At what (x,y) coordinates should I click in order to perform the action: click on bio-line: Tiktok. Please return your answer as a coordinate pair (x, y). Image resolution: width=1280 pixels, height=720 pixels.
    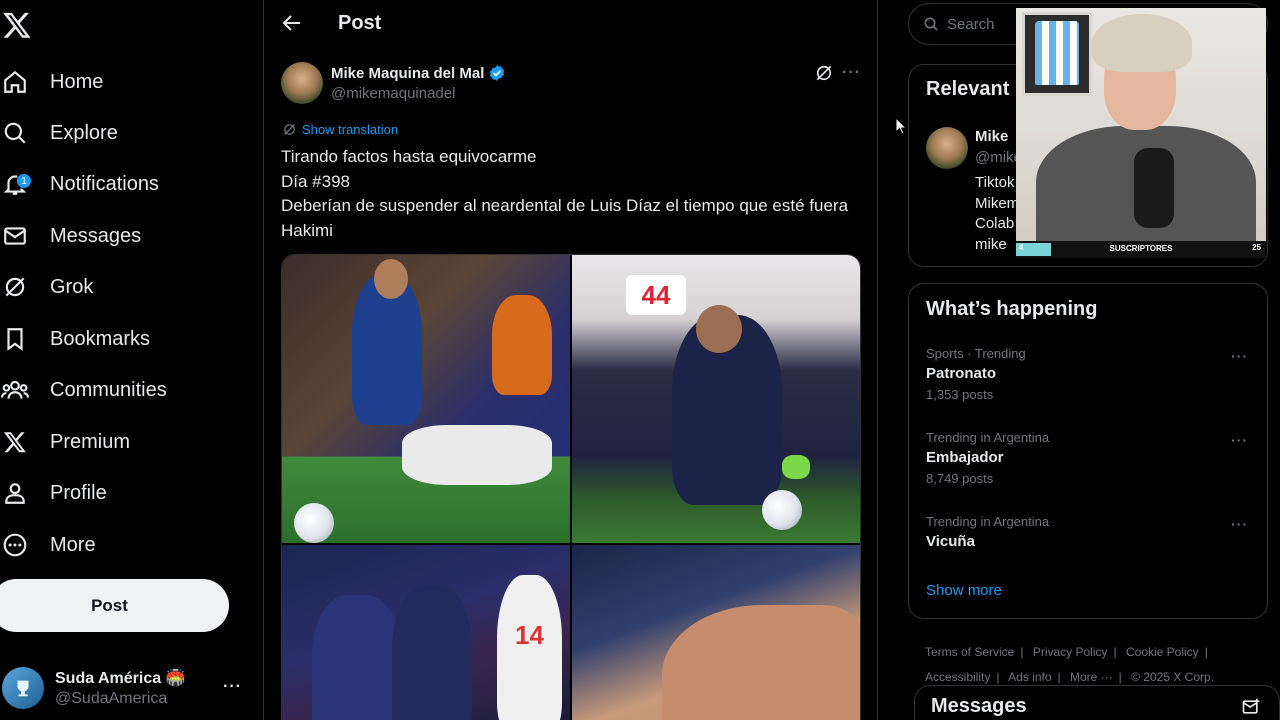
    Looking at the image, I should click on (995, 182).